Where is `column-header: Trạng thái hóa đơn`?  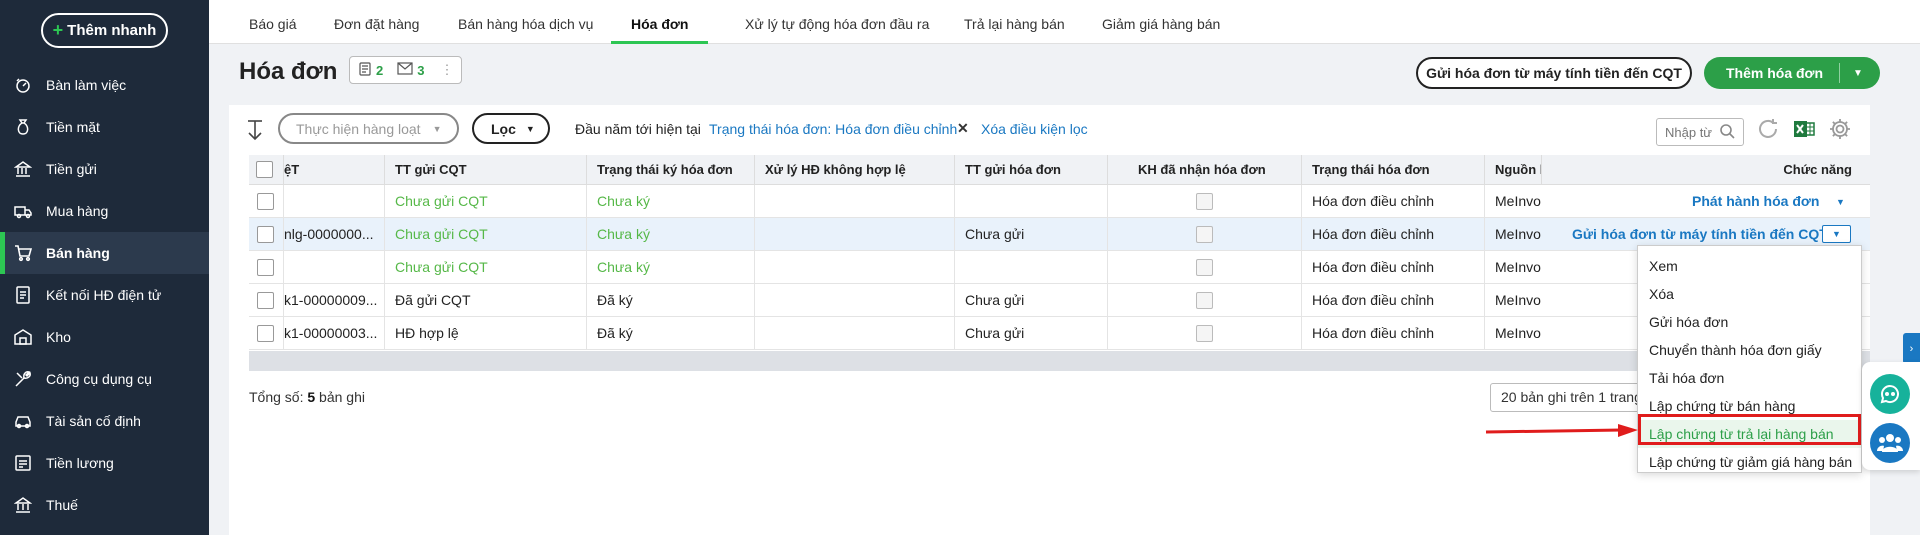 column-header: Trạng thái hóa đơn is located at coordinates (1392, 170).